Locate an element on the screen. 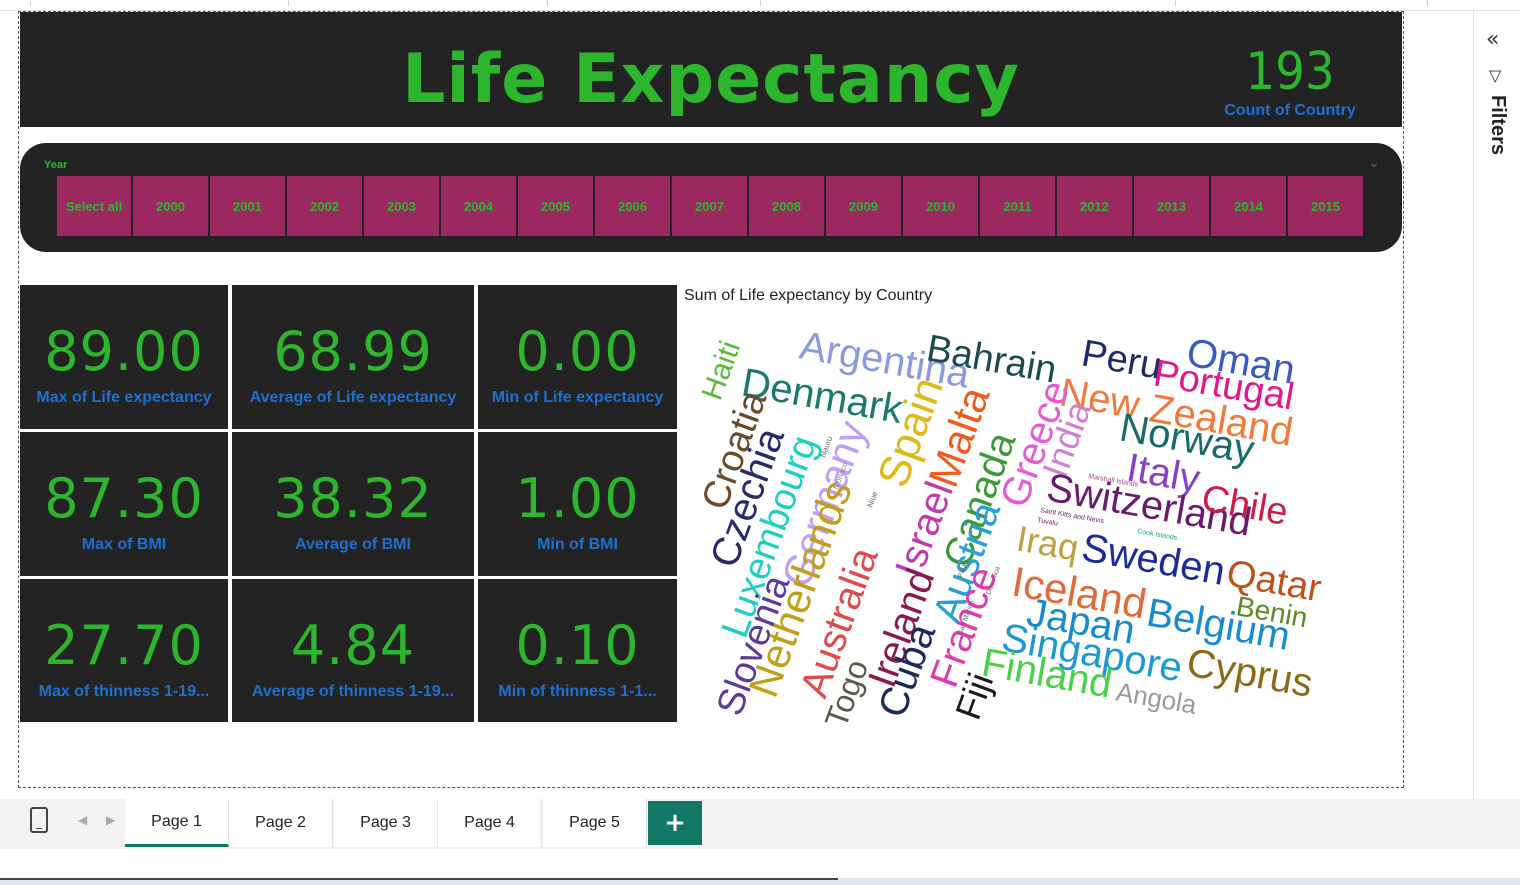  count-card-label: Count of Country is located at coordinates (1290, 110).